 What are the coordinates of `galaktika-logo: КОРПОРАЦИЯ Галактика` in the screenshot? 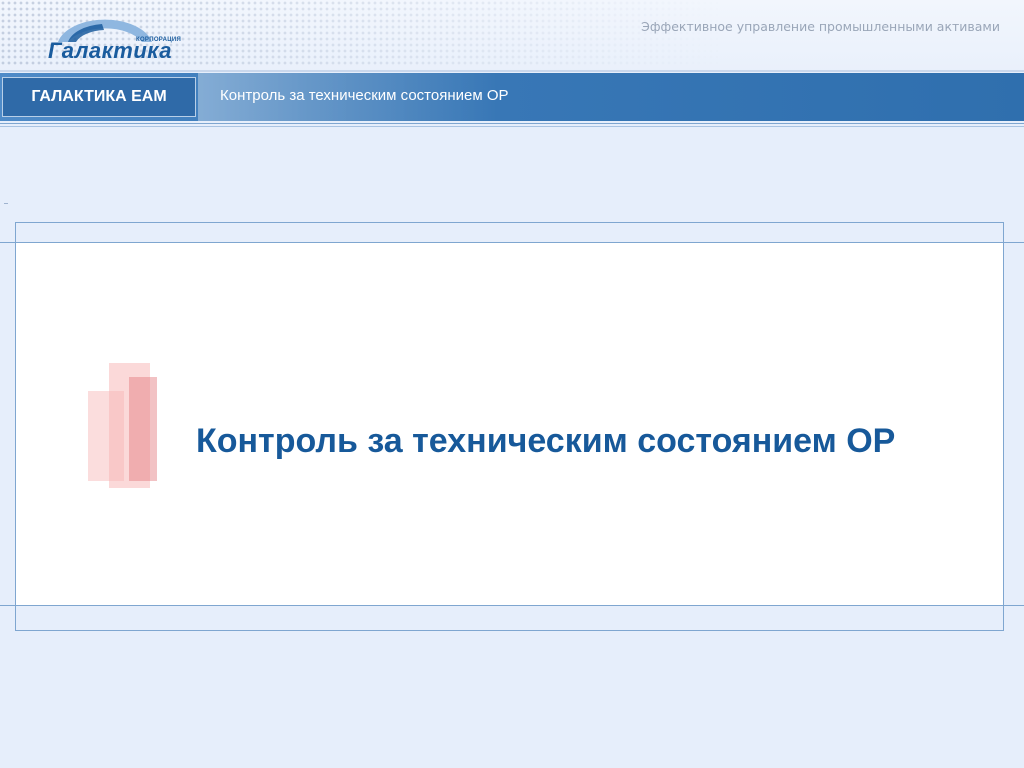 It's located at (115, 43).